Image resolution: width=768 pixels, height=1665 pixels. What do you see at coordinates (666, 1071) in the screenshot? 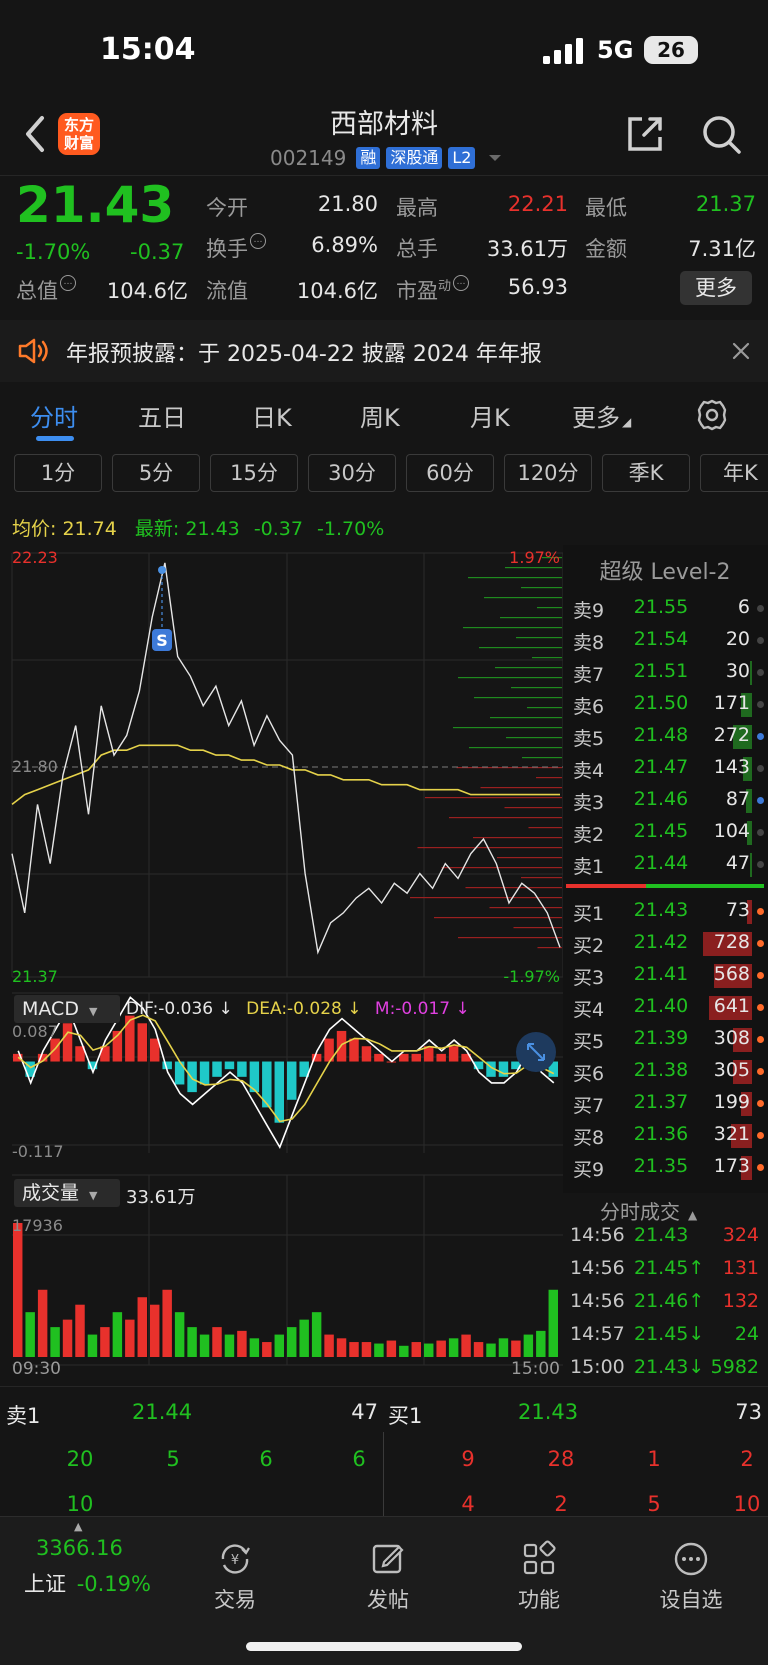
I see `bid-row: 买6 21.38 305` at bounding box center [666, 1071].